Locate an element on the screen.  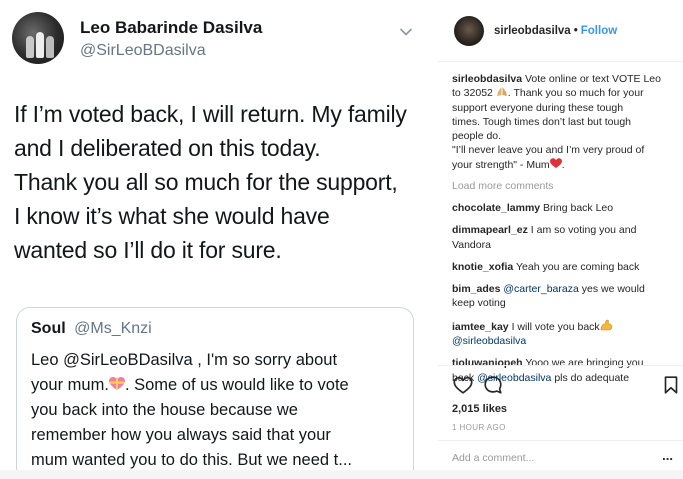
load-more-comments-link: Load more comments is located at coordinates (503, 186).